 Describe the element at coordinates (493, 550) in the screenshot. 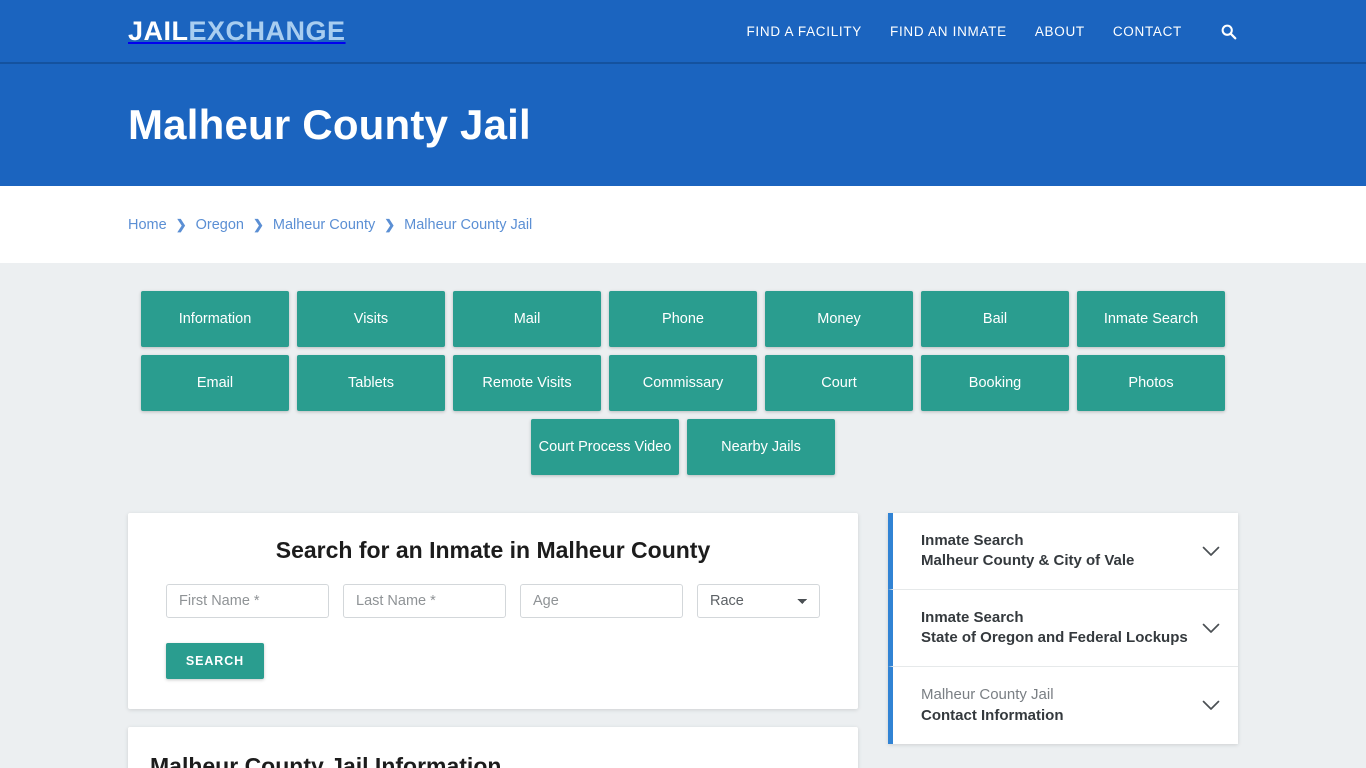

I see `inmate-search-title: Search for an Inmate in Malheur County` at that location.